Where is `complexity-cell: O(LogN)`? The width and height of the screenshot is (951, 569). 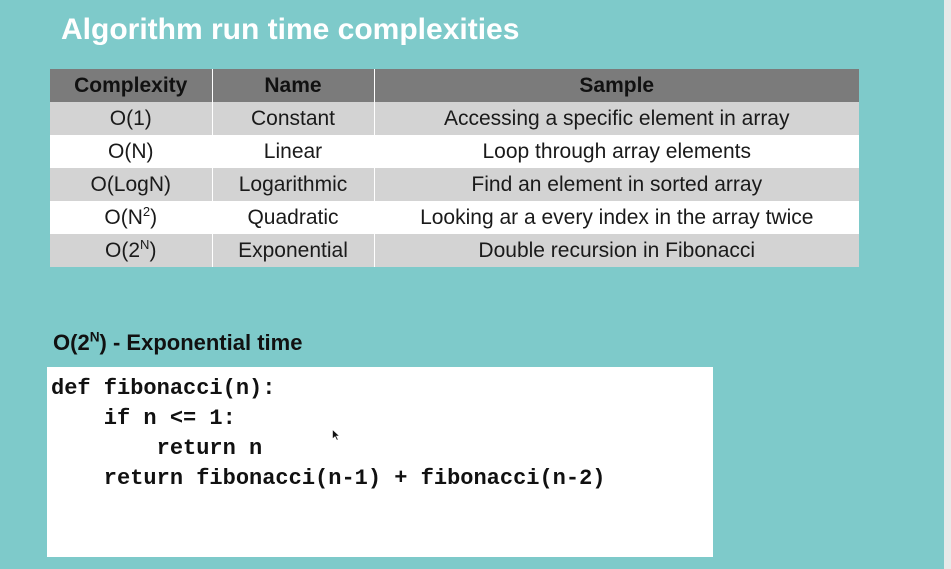 complexity-cell: O(LogN) is located at coordinates (131, 184).